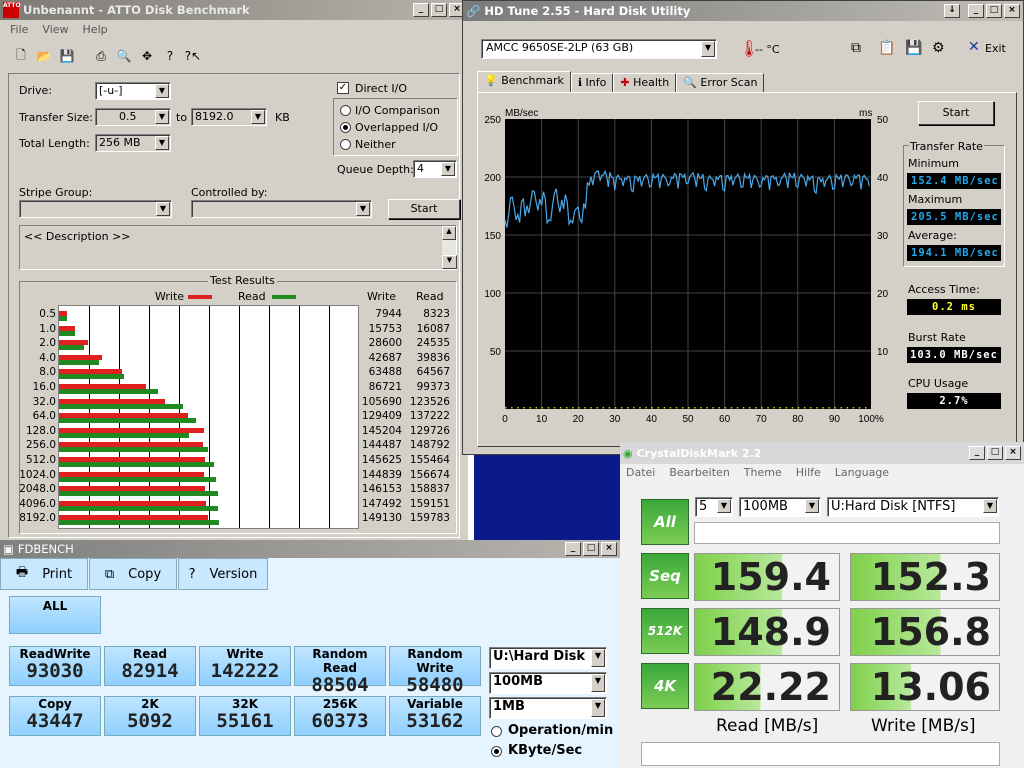 Image resolution: width=1024 pixels, height=768 pixels. I want to click on fdbench-cell: 2K 5092, so click(150, 716).